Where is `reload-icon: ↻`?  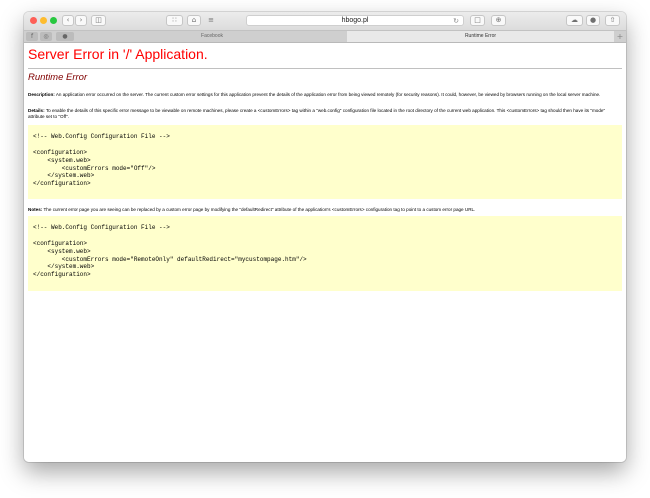
reload-icon: ↻ is located at coordinates (456, 21).